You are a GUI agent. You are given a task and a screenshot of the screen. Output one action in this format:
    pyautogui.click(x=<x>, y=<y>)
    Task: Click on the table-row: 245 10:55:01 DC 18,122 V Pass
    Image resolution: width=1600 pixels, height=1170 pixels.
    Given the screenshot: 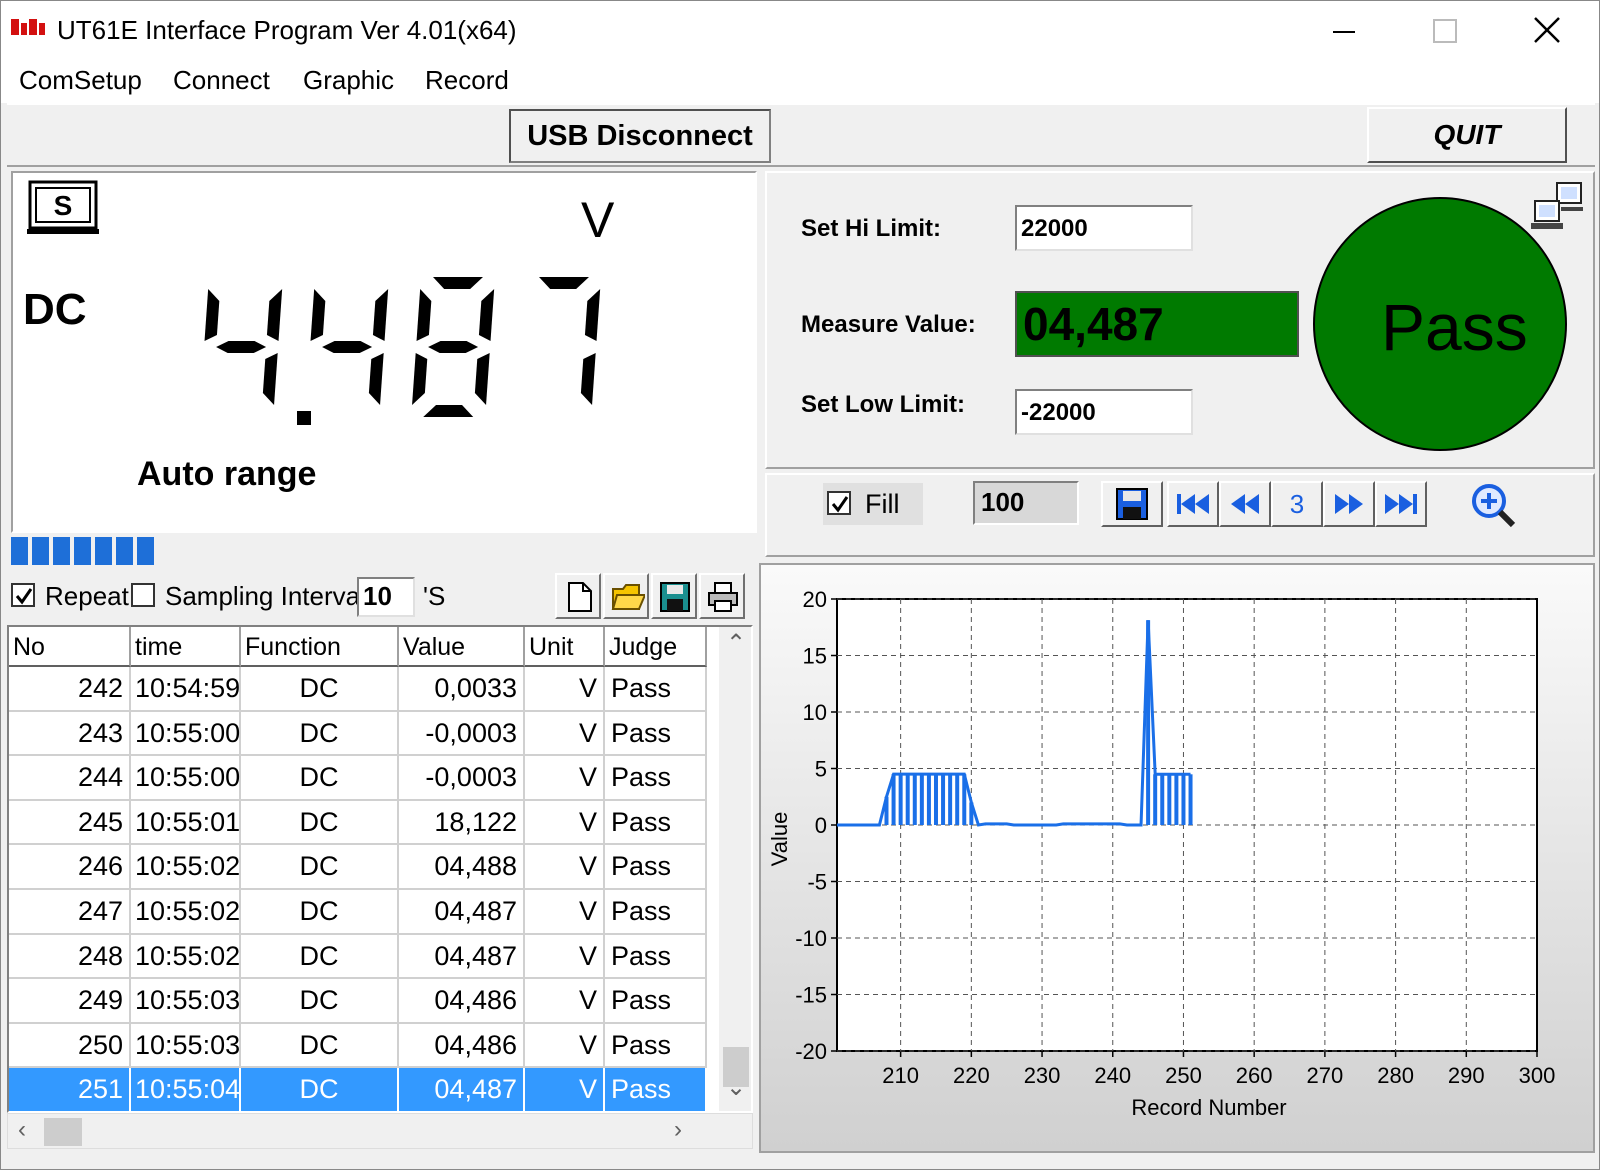 What is the action you would take?
    pyautogui.click(x=358, y=823)
    